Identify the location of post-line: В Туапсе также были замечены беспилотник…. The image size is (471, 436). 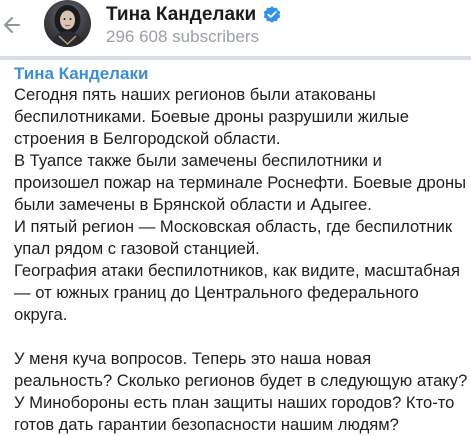
(198, 160).